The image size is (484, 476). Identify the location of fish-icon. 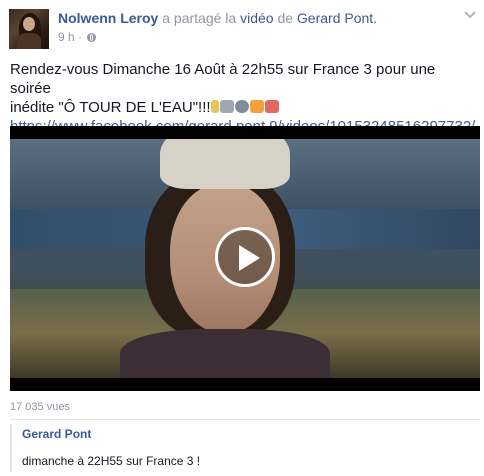
(256, 106).